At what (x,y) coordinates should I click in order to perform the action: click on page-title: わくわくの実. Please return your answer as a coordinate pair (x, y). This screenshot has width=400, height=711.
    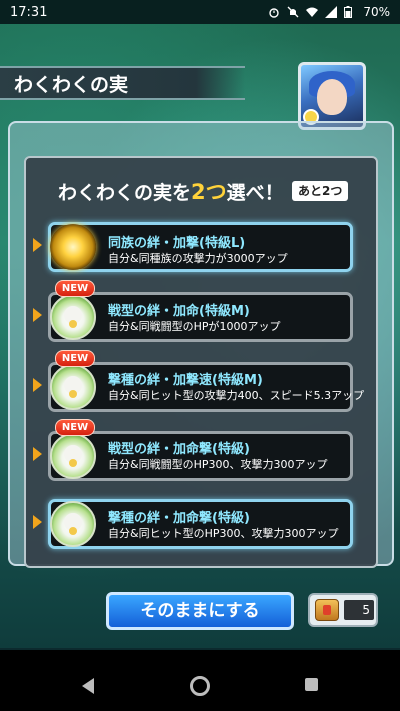
    Looking at the image, I should click on (122, 83).